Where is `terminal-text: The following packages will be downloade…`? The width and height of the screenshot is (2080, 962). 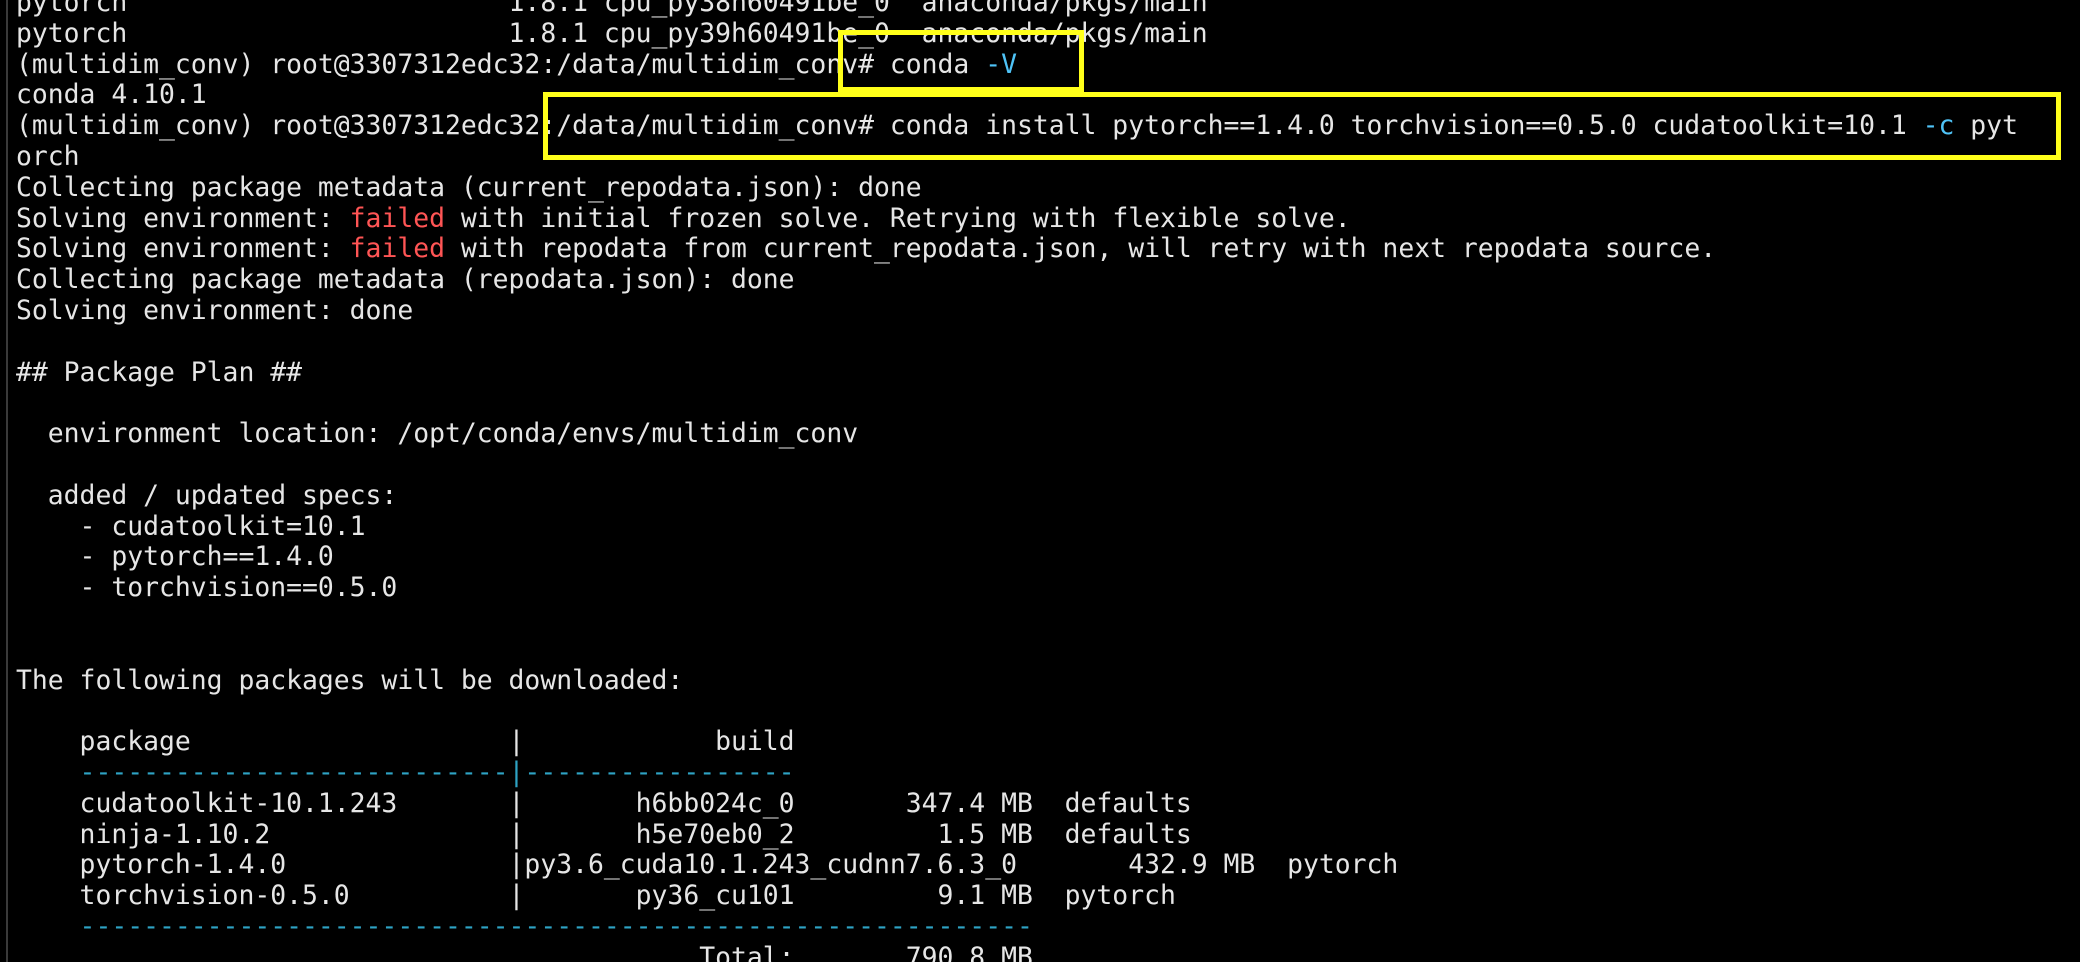
terminal-text: The following packages will be downloade… is located at coordinates (350, 680).